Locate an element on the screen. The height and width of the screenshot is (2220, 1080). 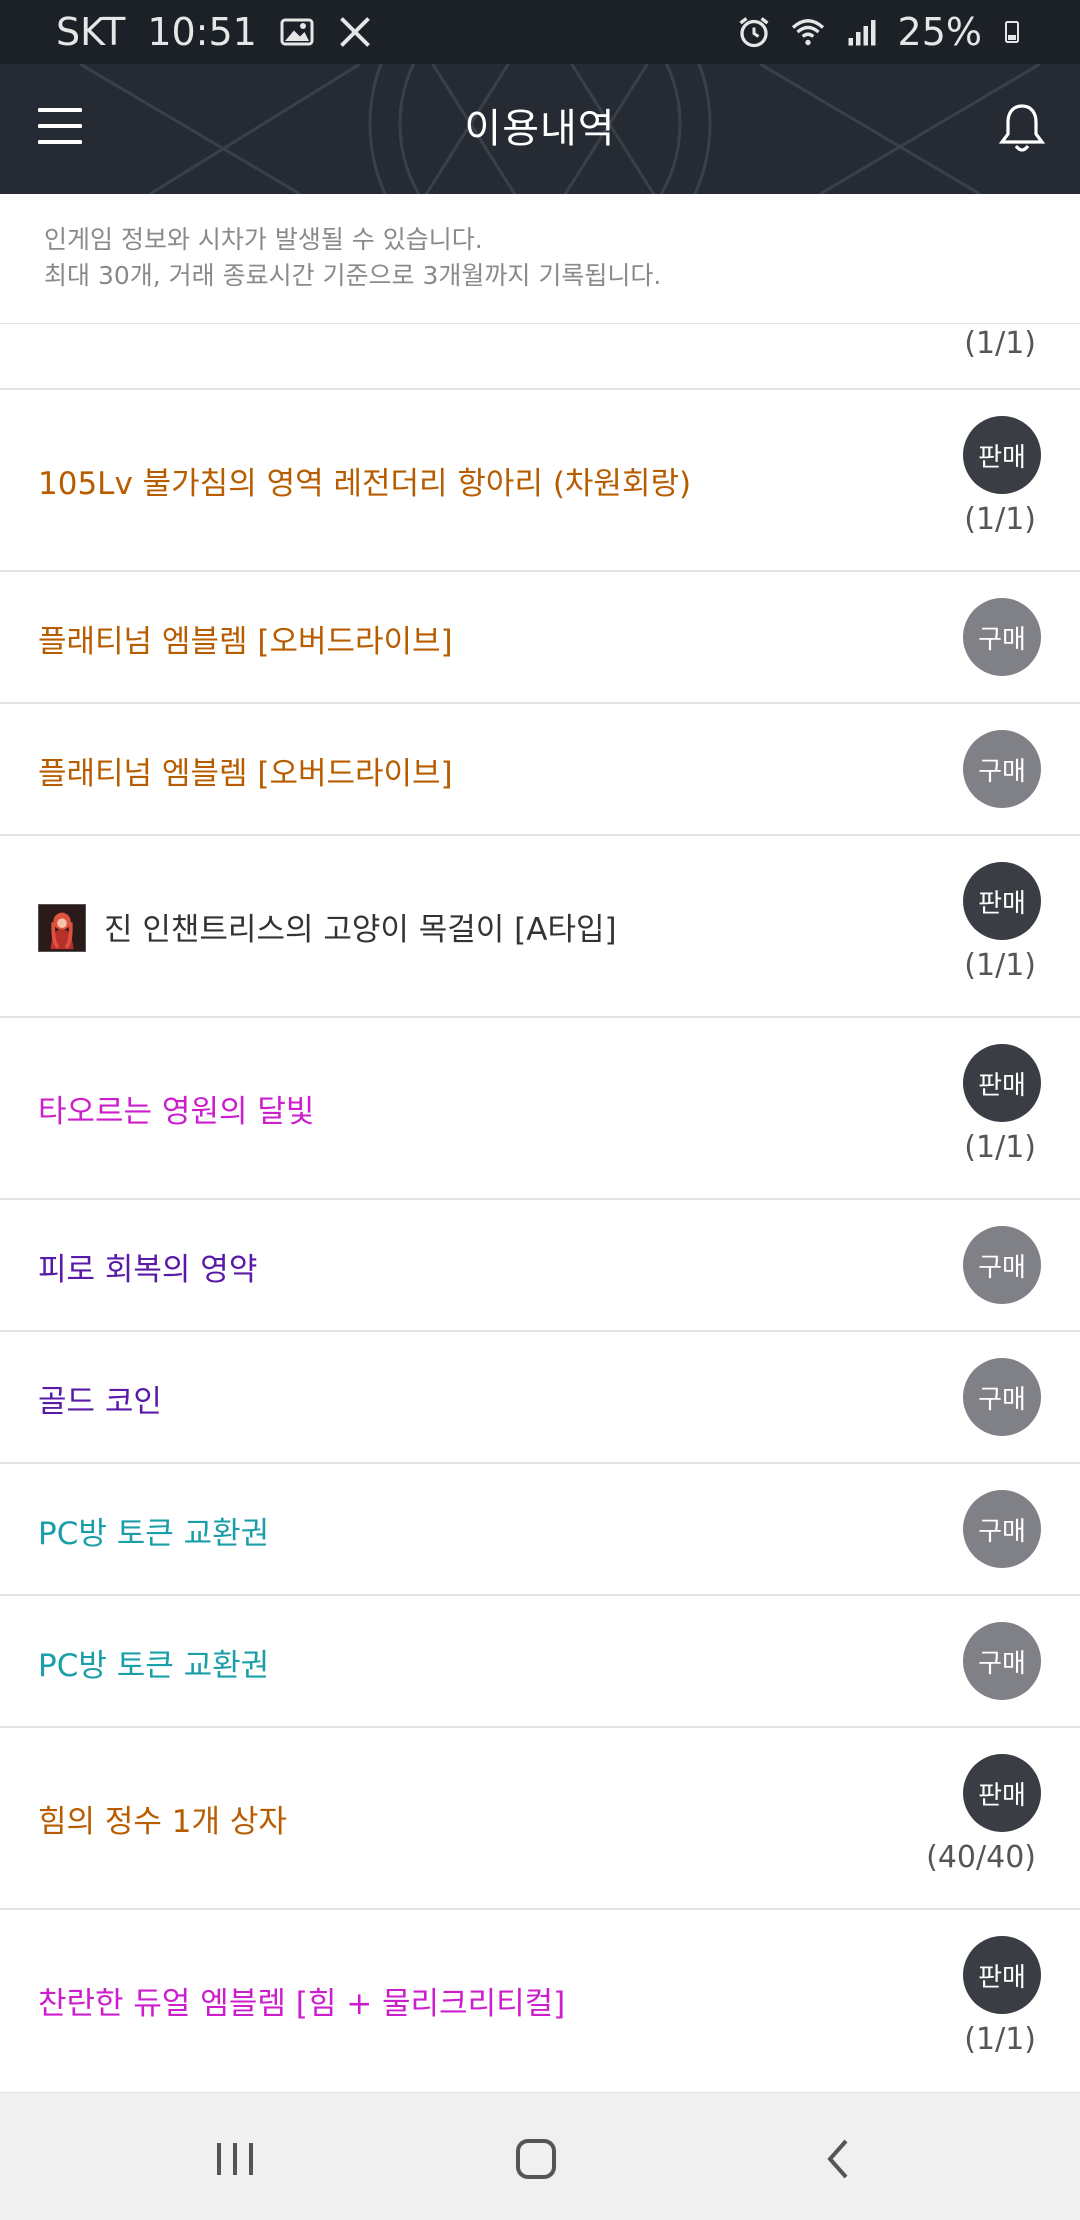
item-name: 진 인챈트리스의 고양이 목걸이 [A타입] is located at coordinates (360, 930).